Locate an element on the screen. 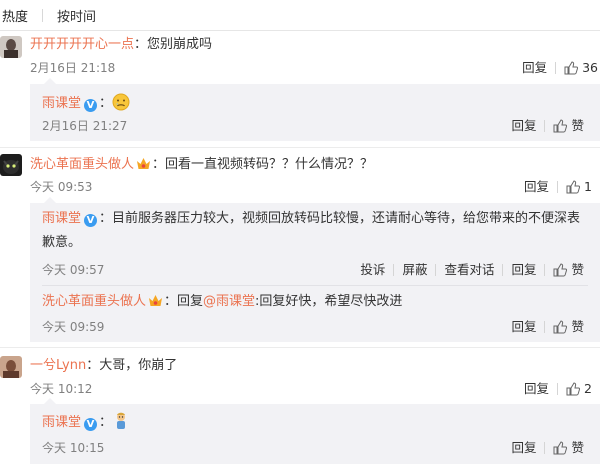  comment-actions: 回复 36 is located at coordinates (557, 68).